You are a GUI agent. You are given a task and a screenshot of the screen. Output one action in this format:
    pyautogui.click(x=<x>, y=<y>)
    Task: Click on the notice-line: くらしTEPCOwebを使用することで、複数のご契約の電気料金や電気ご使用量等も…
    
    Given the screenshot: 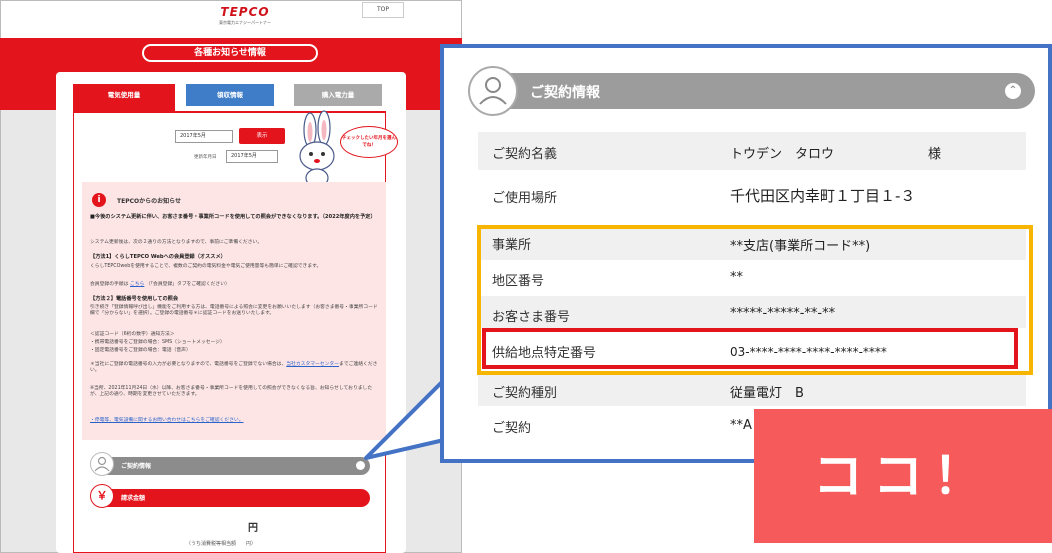 What is the action you would take?
    pyautogui.click(x=206, y=266)
    